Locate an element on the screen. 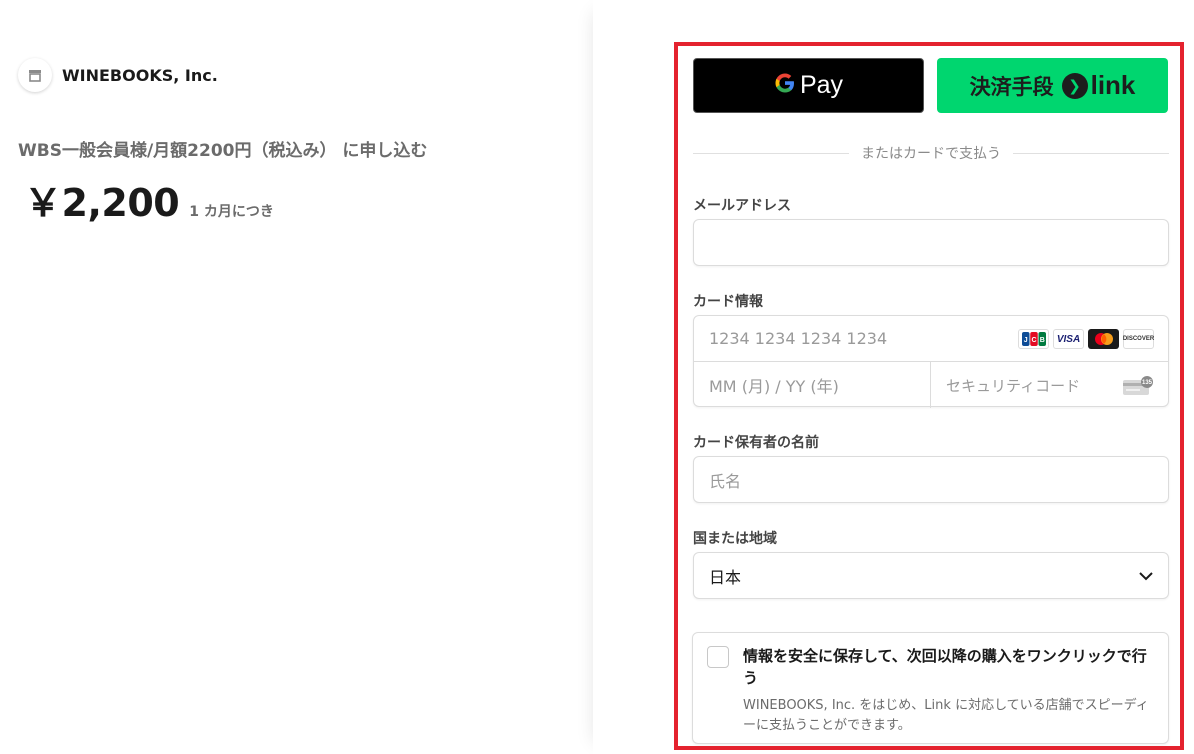  country-select: 日本 is located at coordinates (931, 575).